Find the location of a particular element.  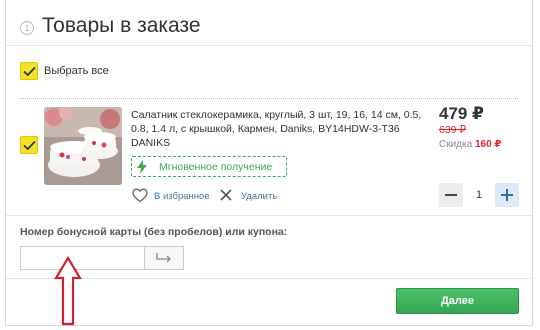

coupon-apply-button is located at coordinates (164, 258).